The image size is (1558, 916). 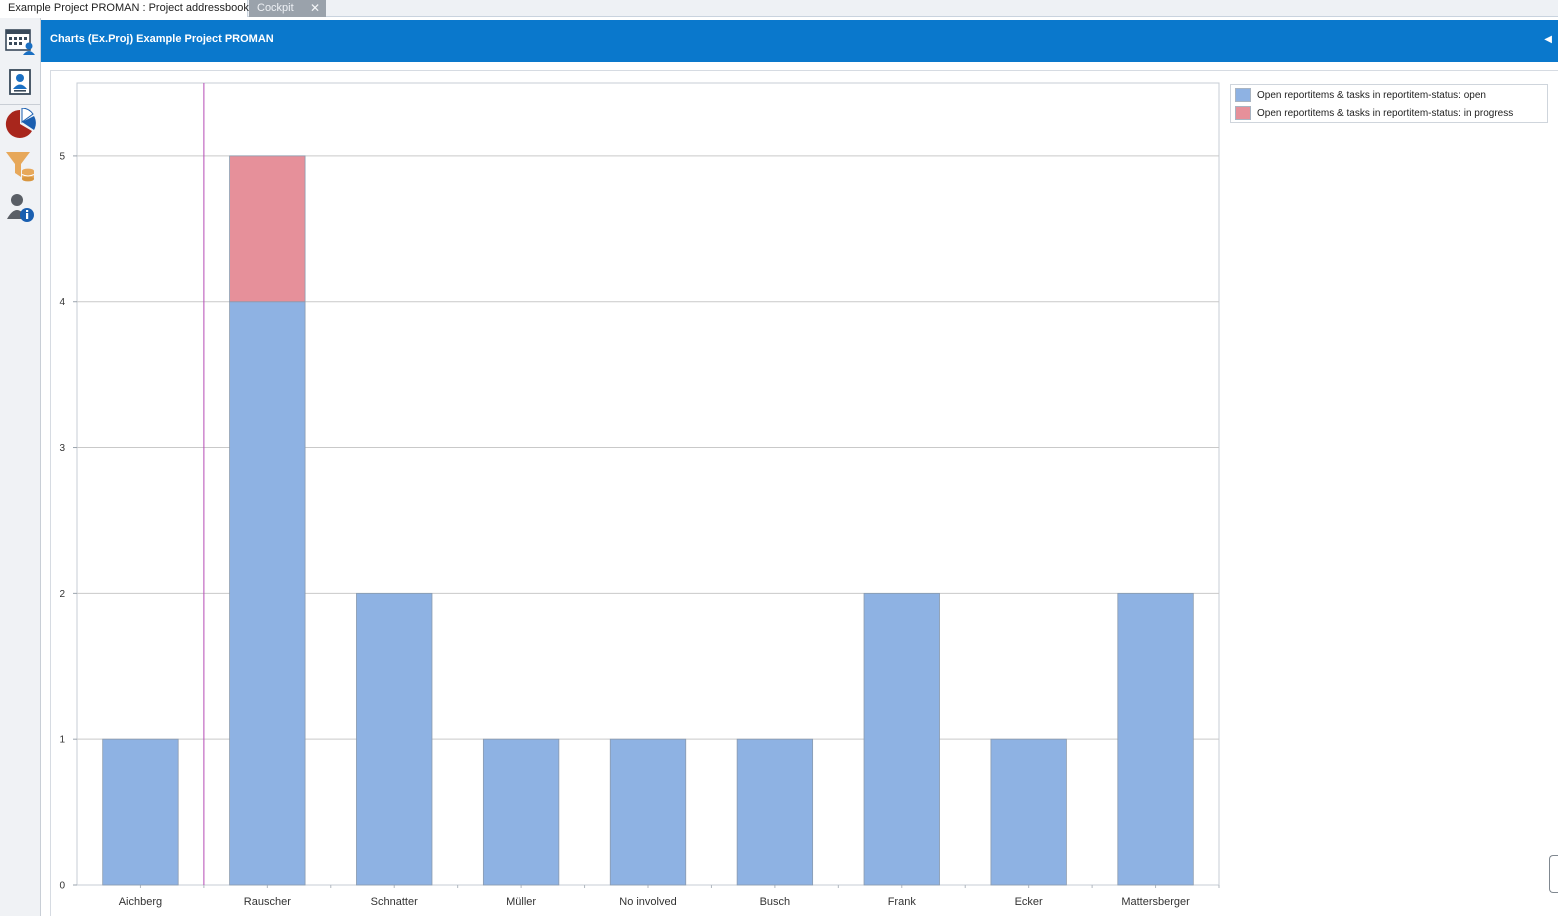 What do you see at coordinates (647, 902) in the screenshot?
I see `x-tick-label: No involved` at bounding box center [647, 902].